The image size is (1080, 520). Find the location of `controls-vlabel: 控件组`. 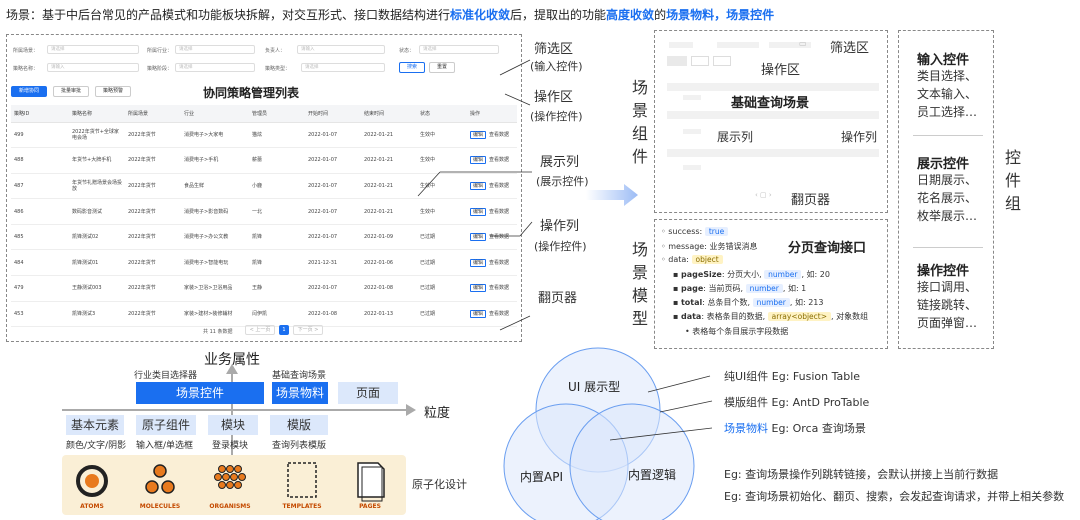

controls-vlabel: 控件组 is located at coordinates (1012, 180).